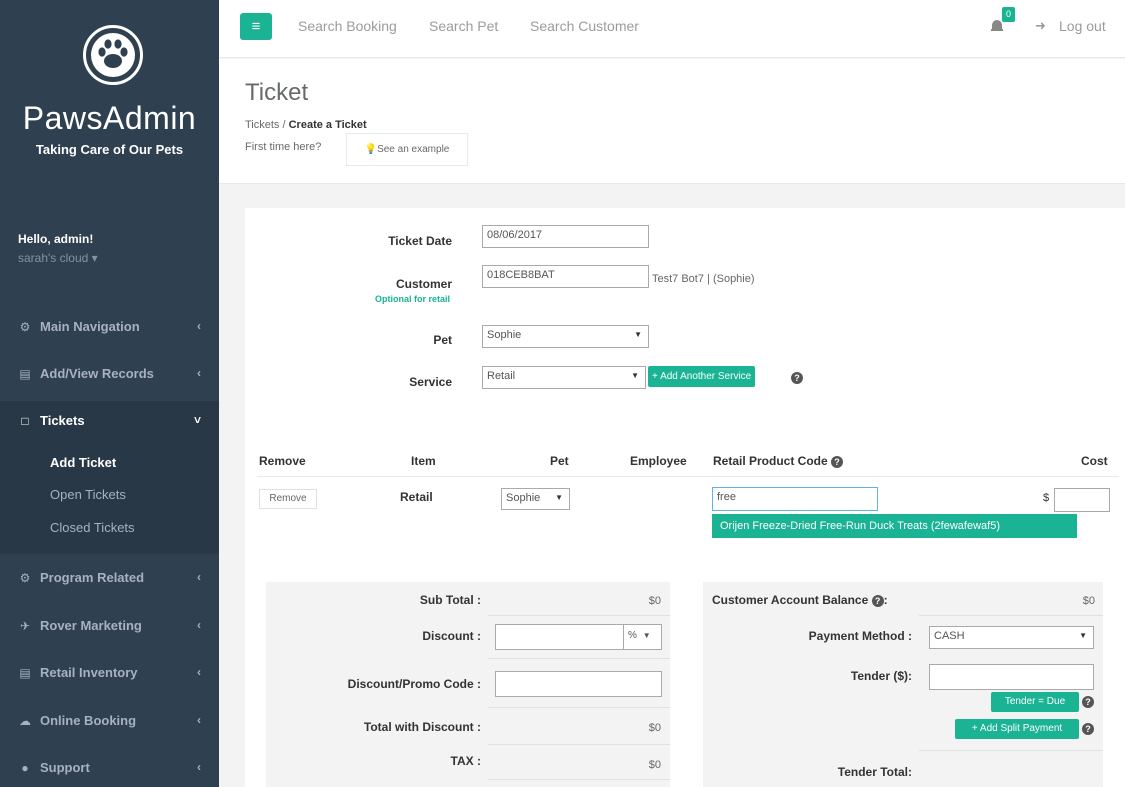 This screenshot has height=787, width=1125. Describe the element at coordinates (25, 626) in the screenshot. I see `megaphone-icon: ✈` at that location.